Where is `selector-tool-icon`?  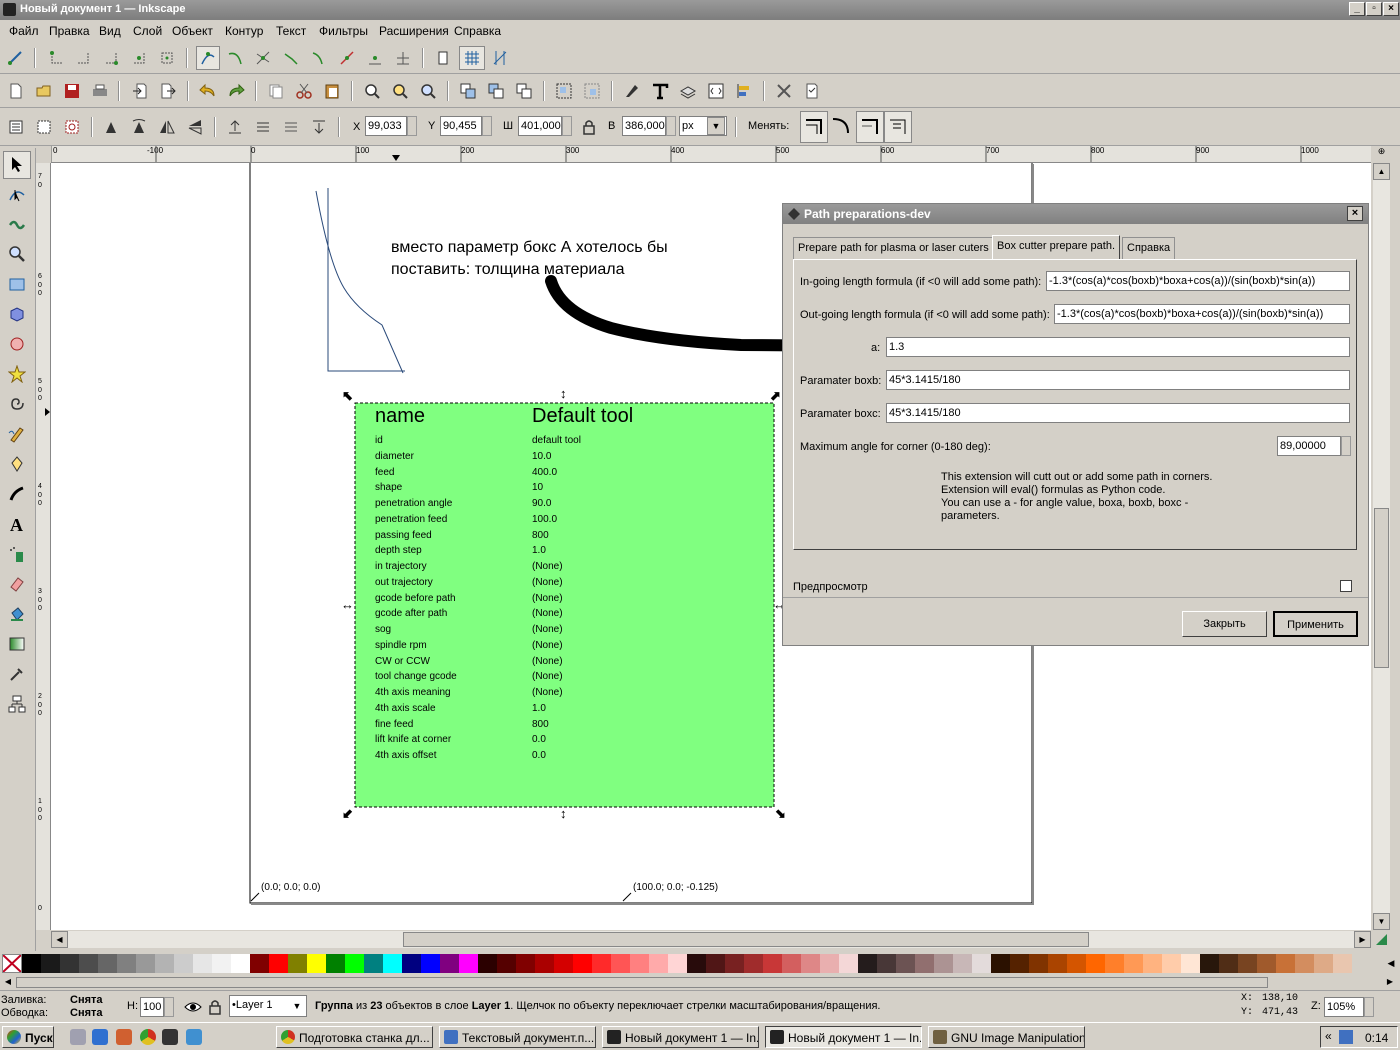 selector-tool-icon is located at coordinates (17, 164).